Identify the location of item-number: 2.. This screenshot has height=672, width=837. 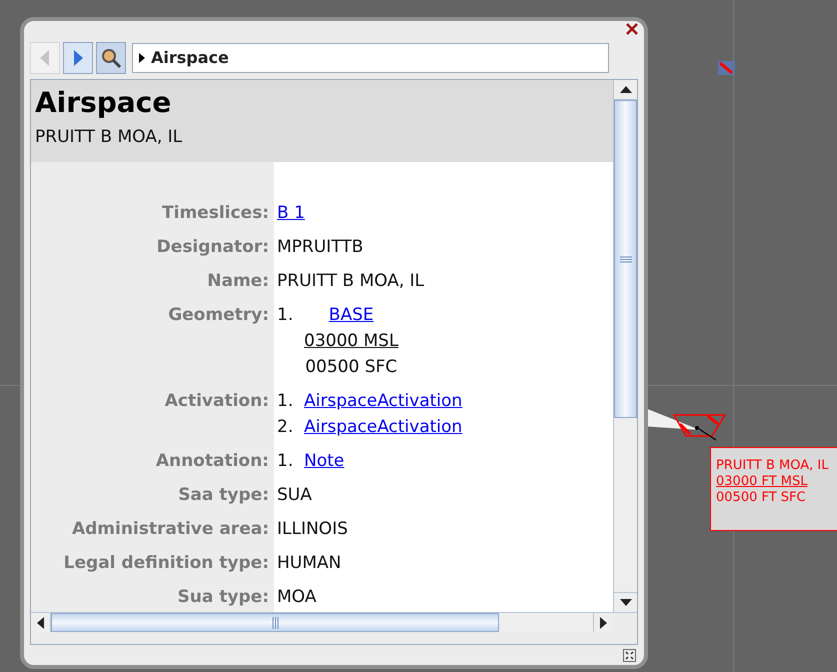
(285, 427).